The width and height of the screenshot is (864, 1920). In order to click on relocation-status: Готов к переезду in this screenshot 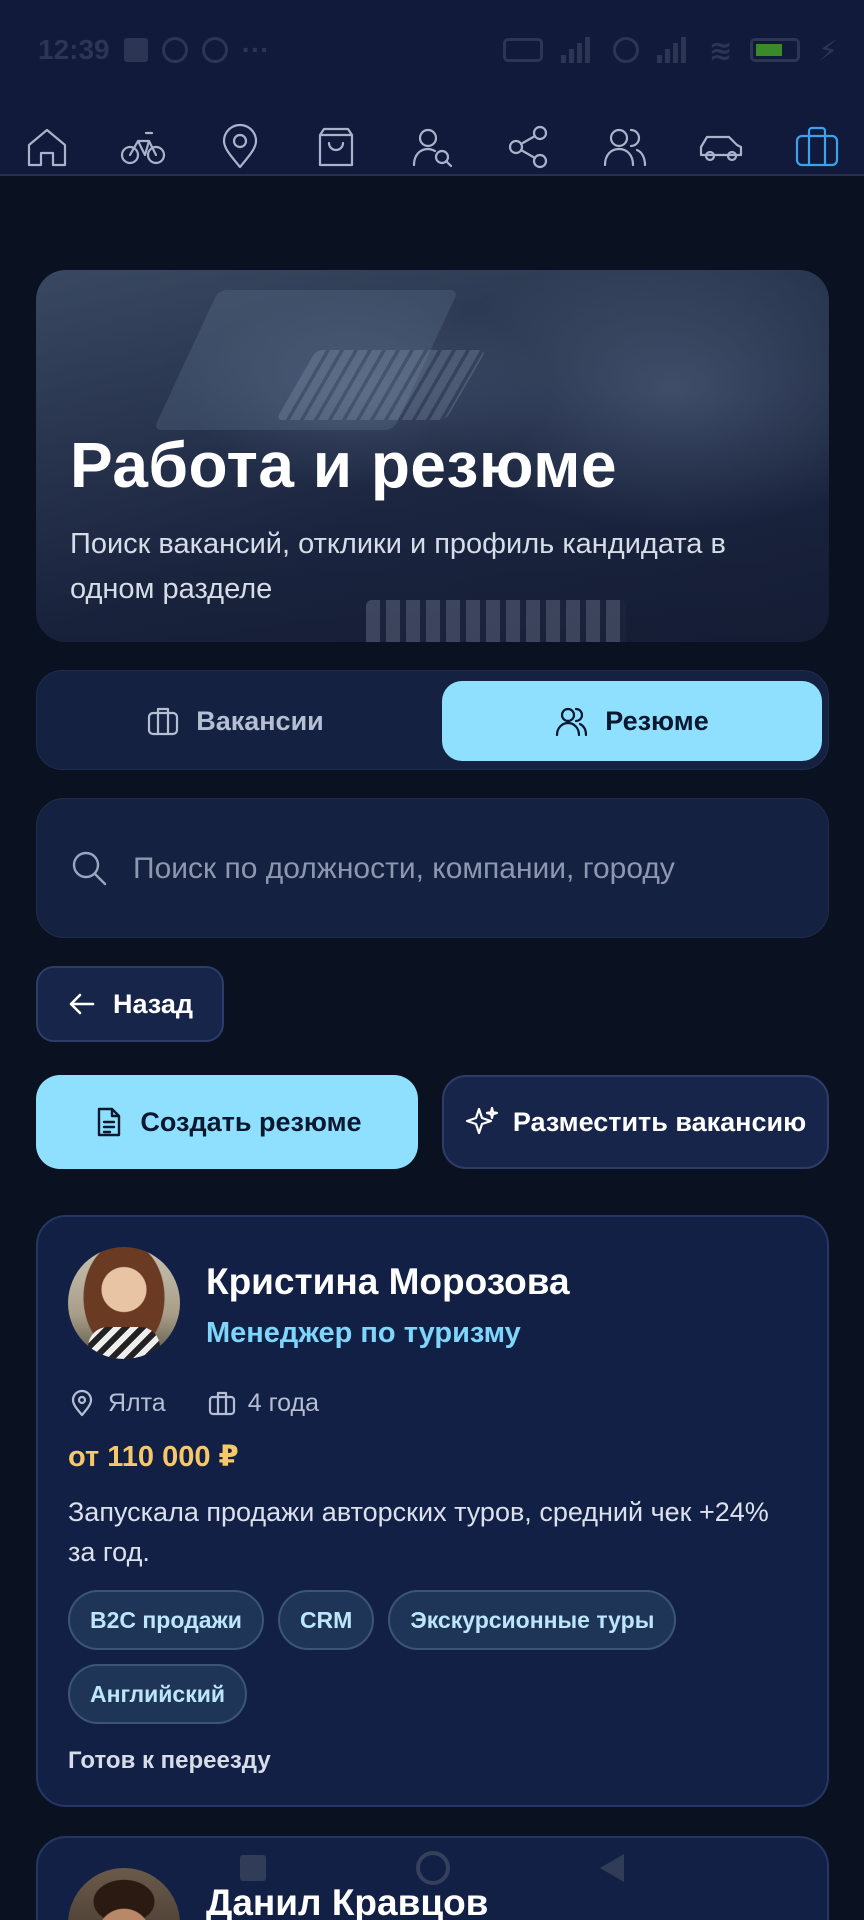, I will do `click(169, 1760)`.